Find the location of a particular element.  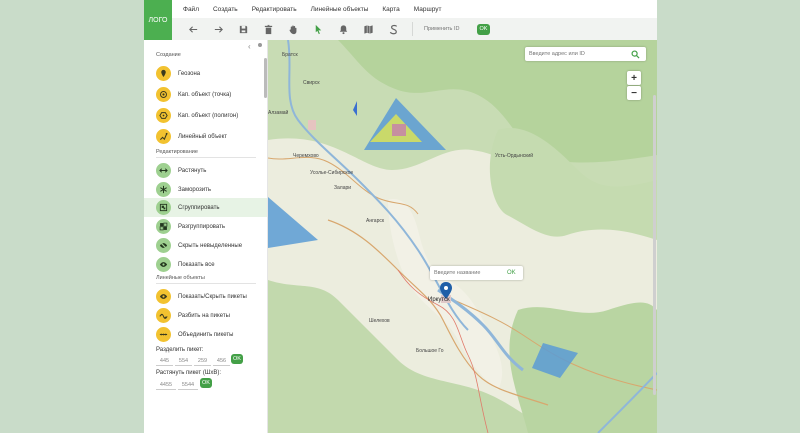

stretch-height-value is located at coordinates (188, 385).